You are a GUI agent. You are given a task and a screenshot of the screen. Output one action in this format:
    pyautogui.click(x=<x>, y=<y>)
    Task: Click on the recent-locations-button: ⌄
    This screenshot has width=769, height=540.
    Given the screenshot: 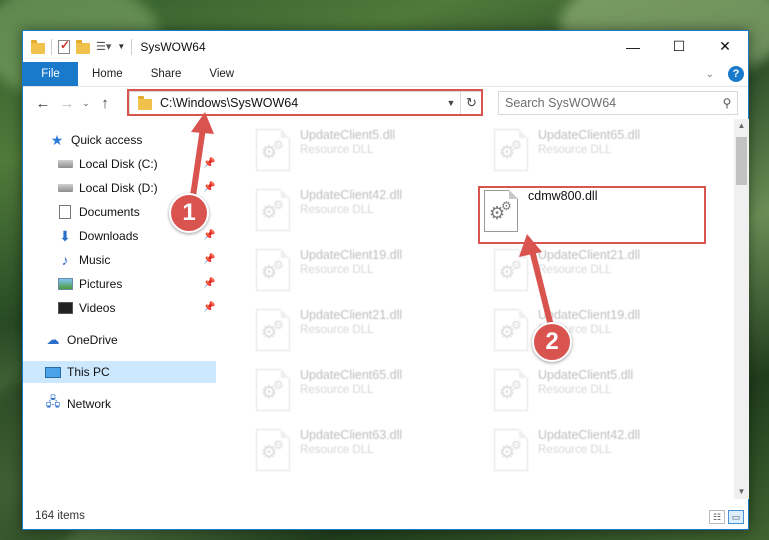 What is the action you would take?
    pyautogui.click(x=86, y=103)
    